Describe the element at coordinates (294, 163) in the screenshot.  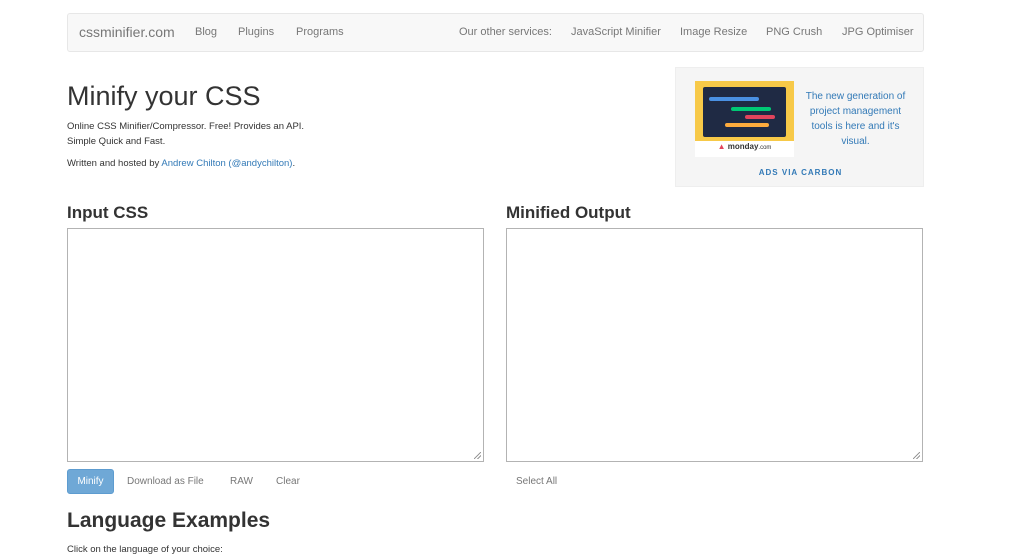
I see `credit-suffix: .` at that location.